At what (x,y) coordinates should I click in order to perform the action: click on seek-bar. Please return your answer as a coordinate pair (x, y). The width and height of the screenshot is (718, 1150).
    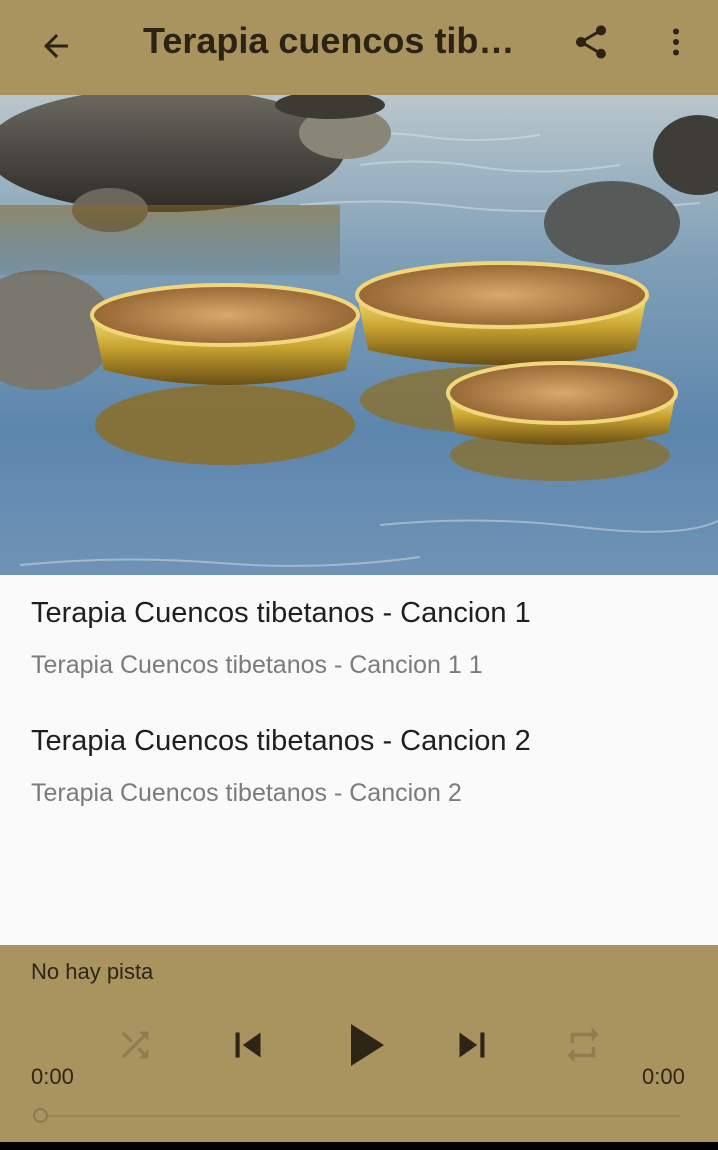
    Looking at the image, I should click on (356, 1116).